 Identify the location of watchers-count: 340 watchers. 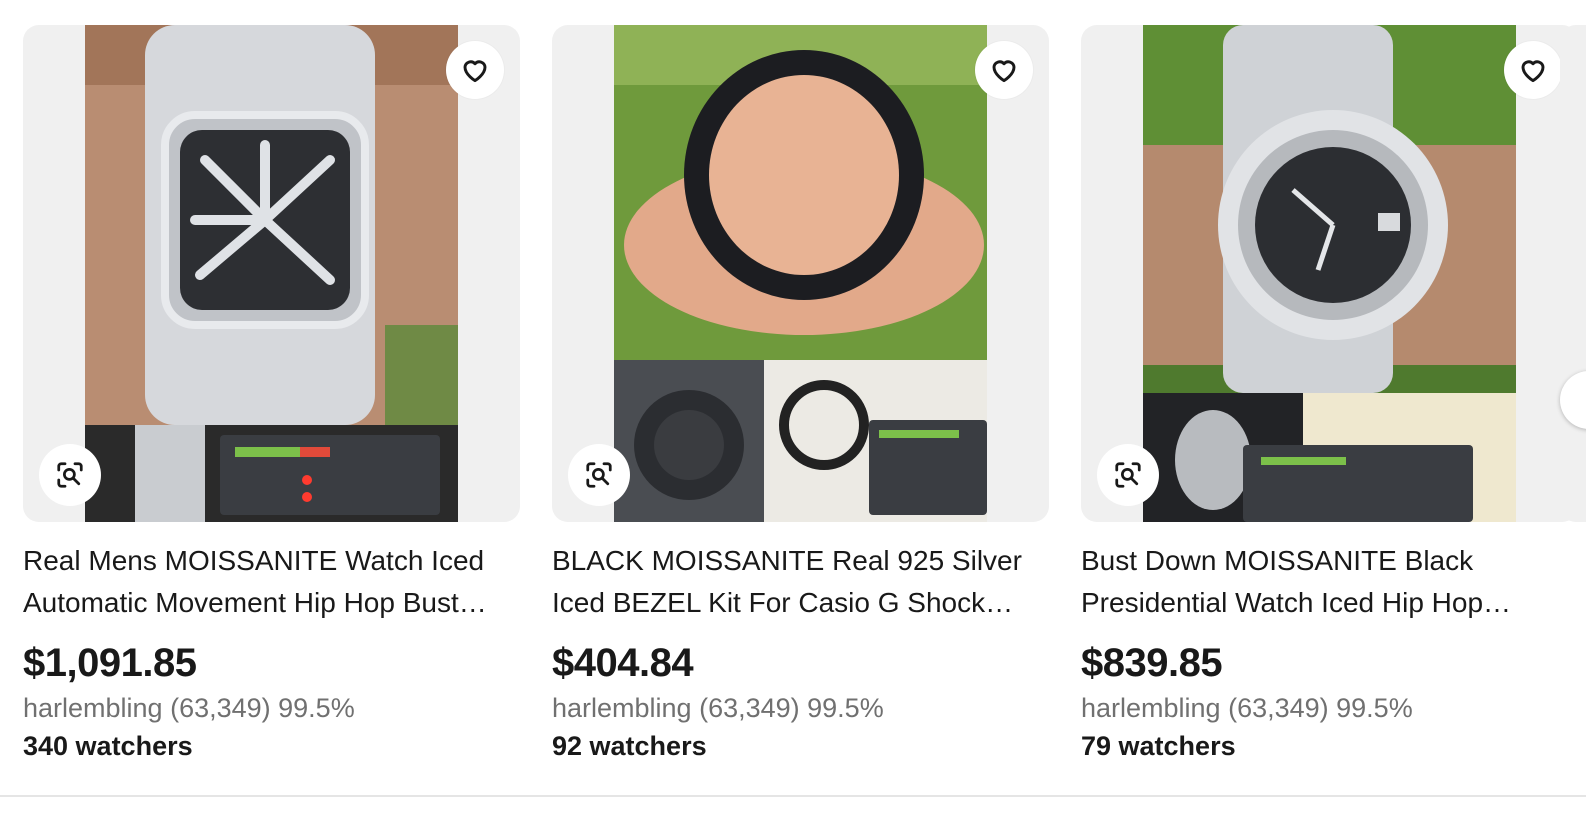
(108, 746).